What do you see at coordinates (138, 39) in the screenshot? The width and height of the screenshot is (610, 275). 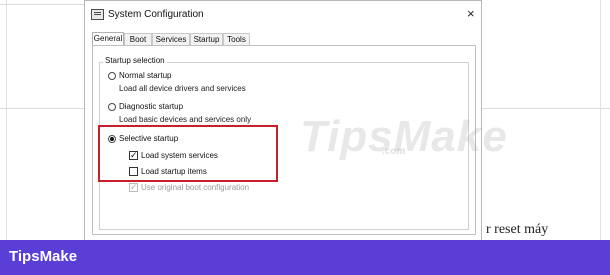 I see `tab-boot: Boot` at bounding box center [138, 39].